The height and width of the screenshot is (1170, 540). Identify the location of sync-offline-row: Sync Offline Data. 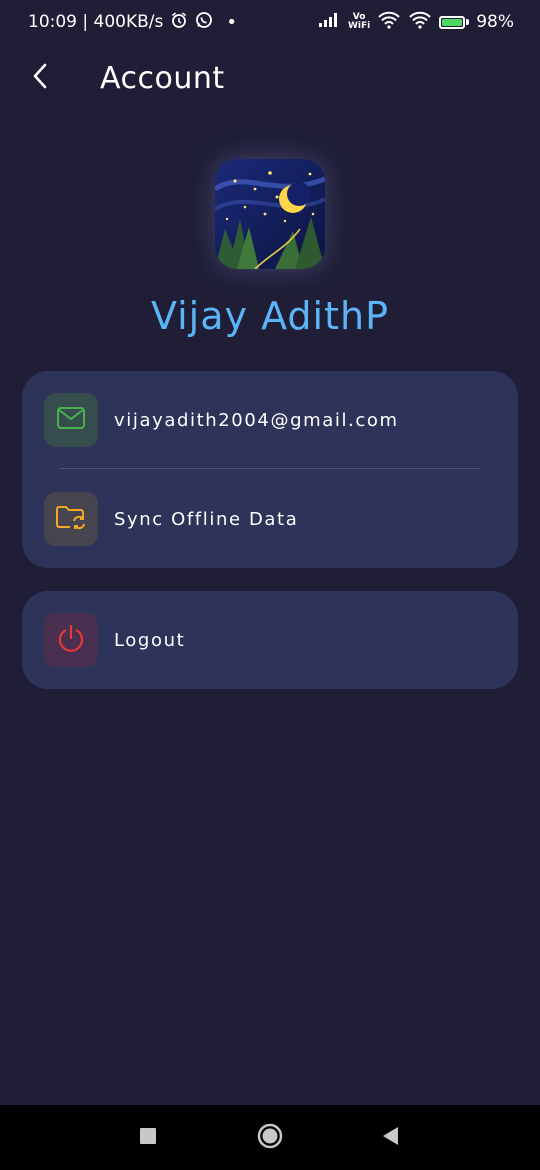
(270, 519).